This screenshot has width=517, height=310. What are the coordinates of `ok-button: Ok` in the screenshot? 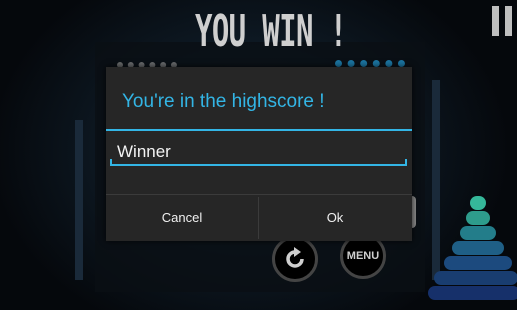 It's located at (335, 218).